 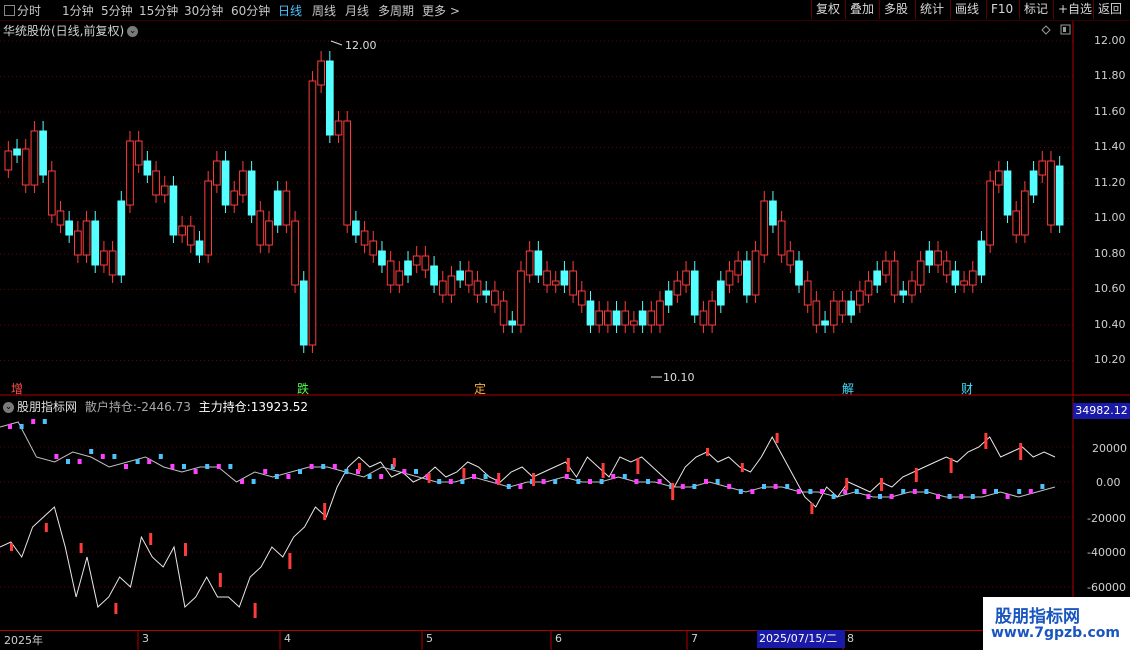 What do you see at coordinates (1110, 182) in the screenshot?
I see `price-tick: 11.20` at bounding box center [1110, 182].